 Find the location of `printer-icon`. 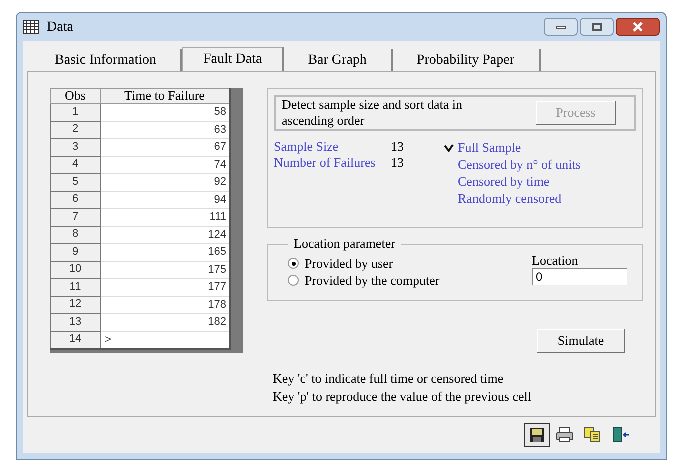

printer-icon is located at coordinates (565, 435).